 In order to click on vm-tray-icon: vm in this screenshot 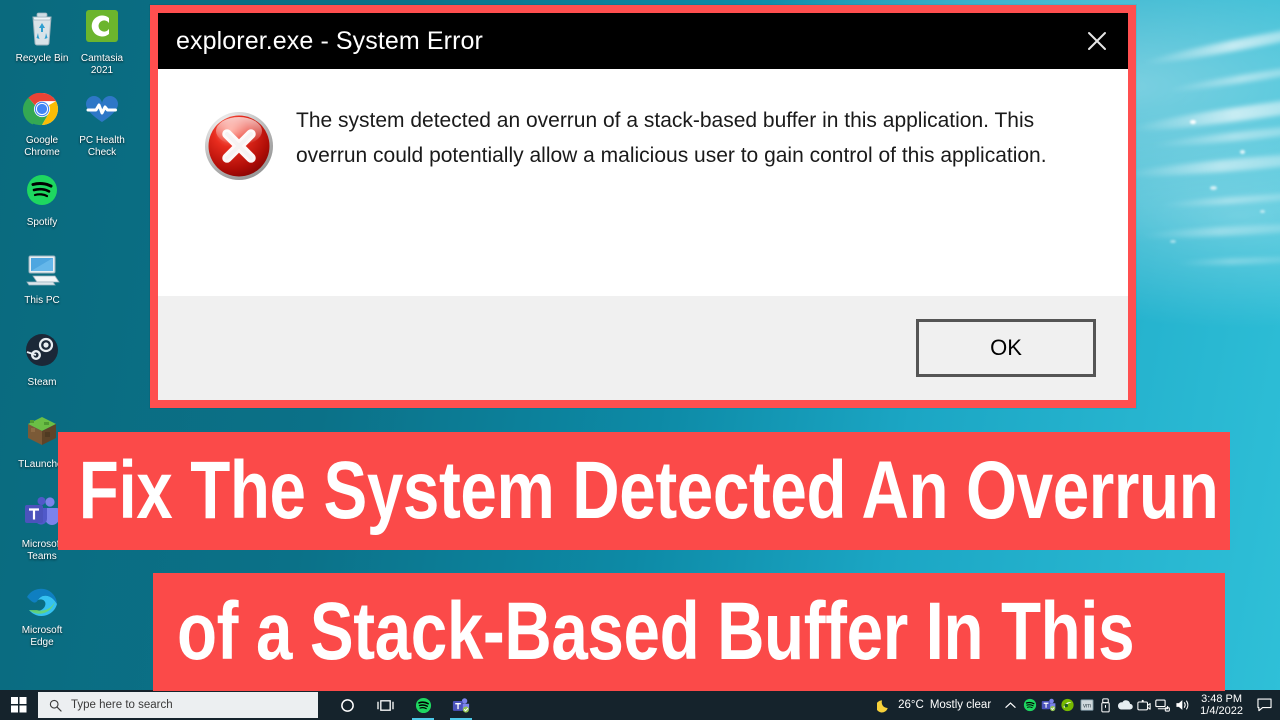, I will do `click(1086, 705)`.